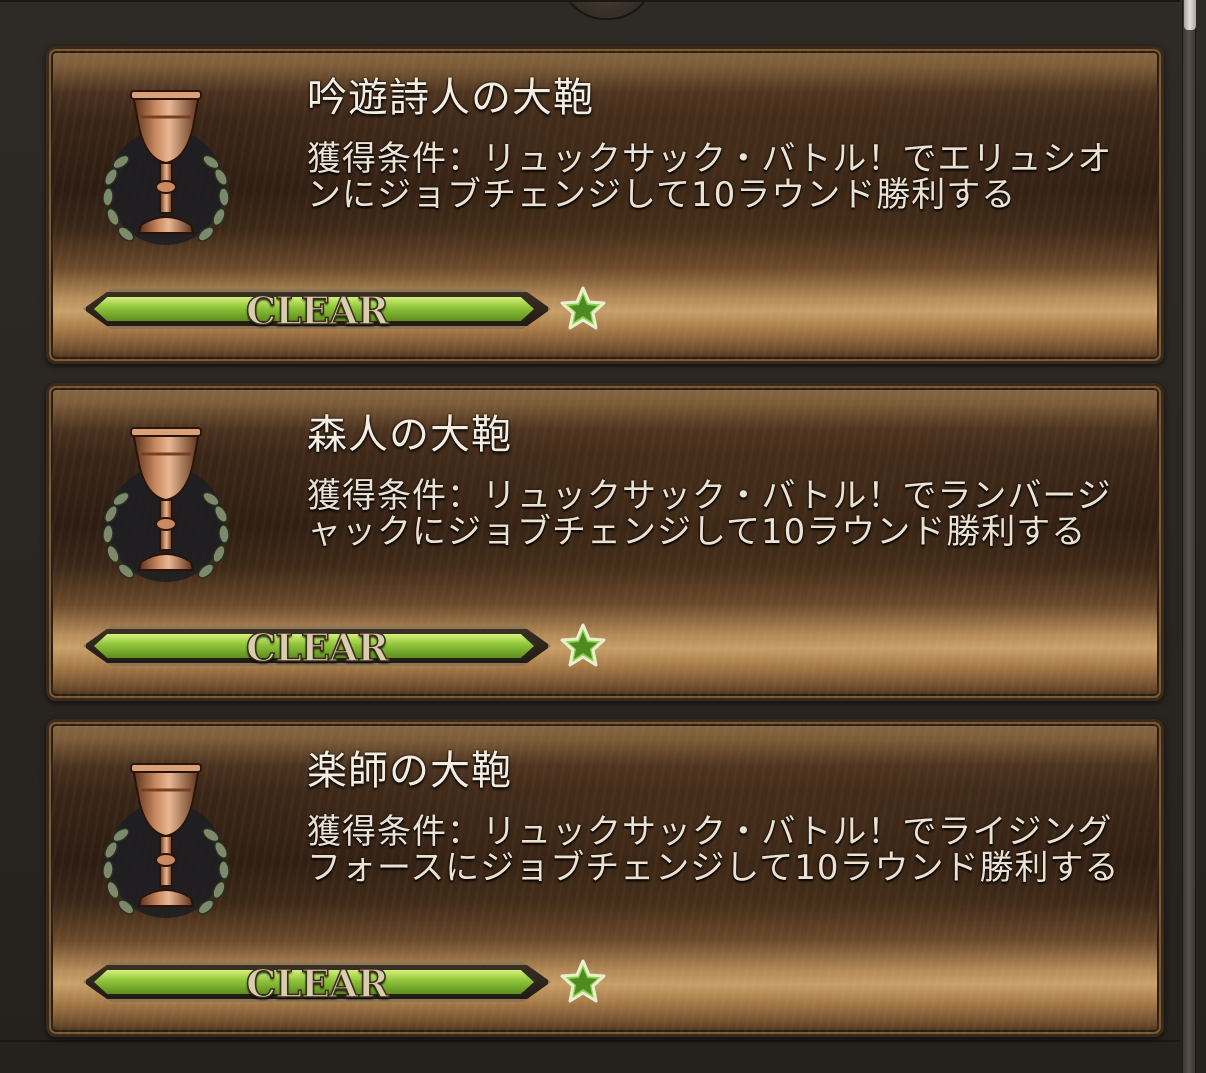  Describe the element at coordinates (450, 98) in the screenshot. I see `achievement-title: 吟遊詩人の大鞄` at that location.